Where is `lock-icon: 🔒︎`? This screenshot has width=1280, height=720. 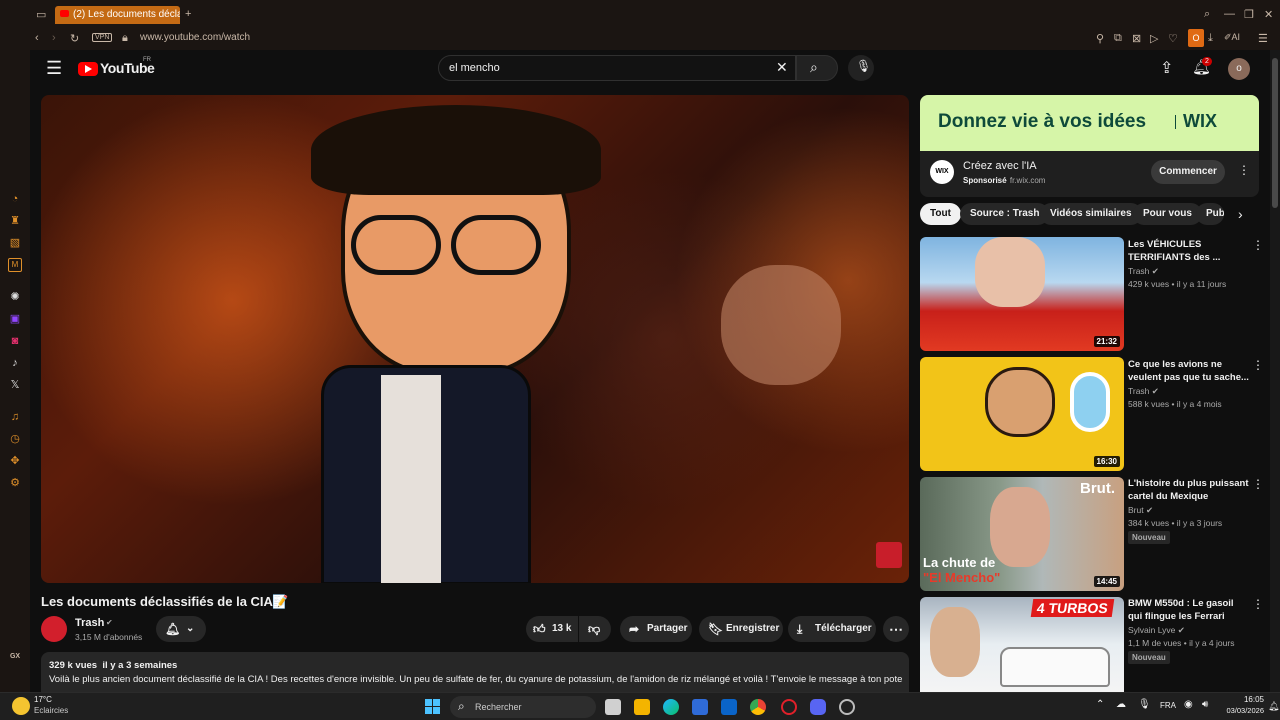
lock-icon: 🔒︎ is located at coordinates (125, 38).